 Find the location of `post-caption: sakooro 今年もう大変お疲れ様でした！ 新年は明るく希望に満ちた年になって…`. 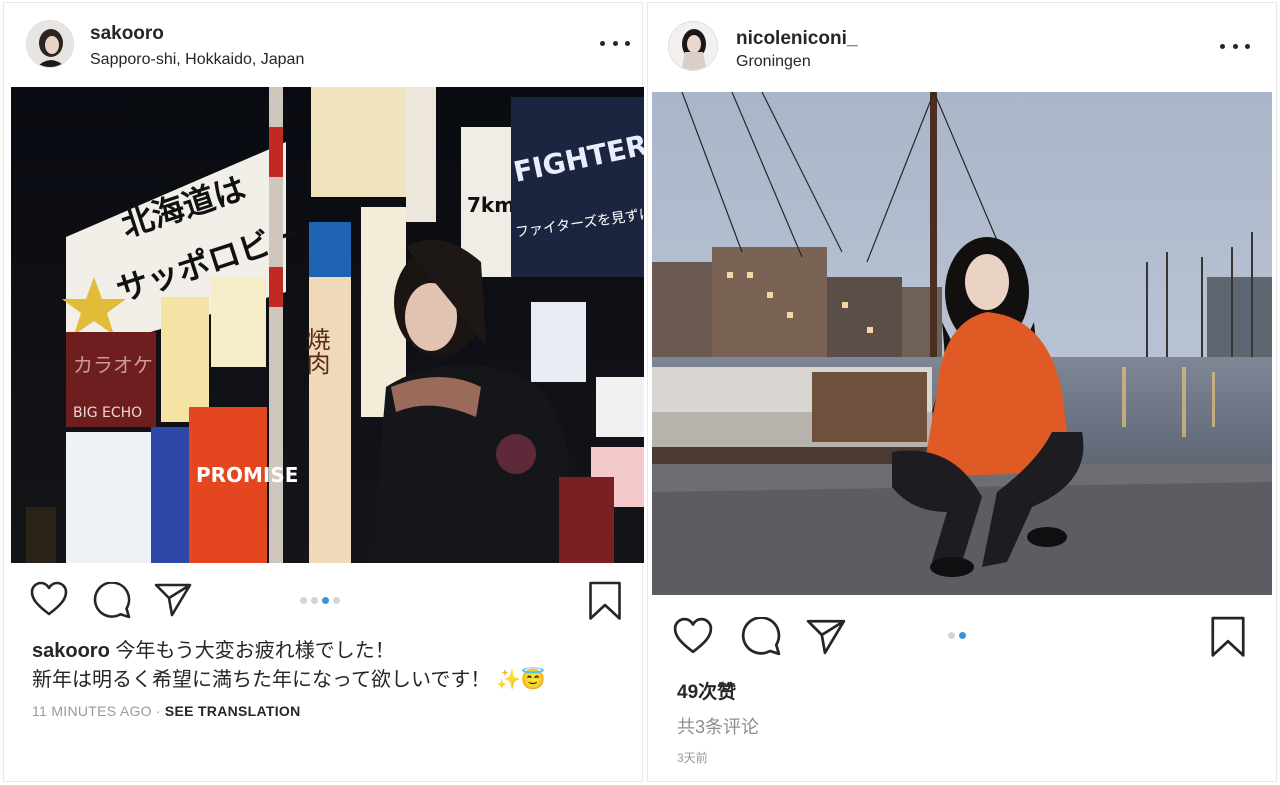

post-caption: sakooro 今年もう大変お疲れ様でした！ 新年は明るく希望に満ちた年になって… is located at coordinates (332, 666).